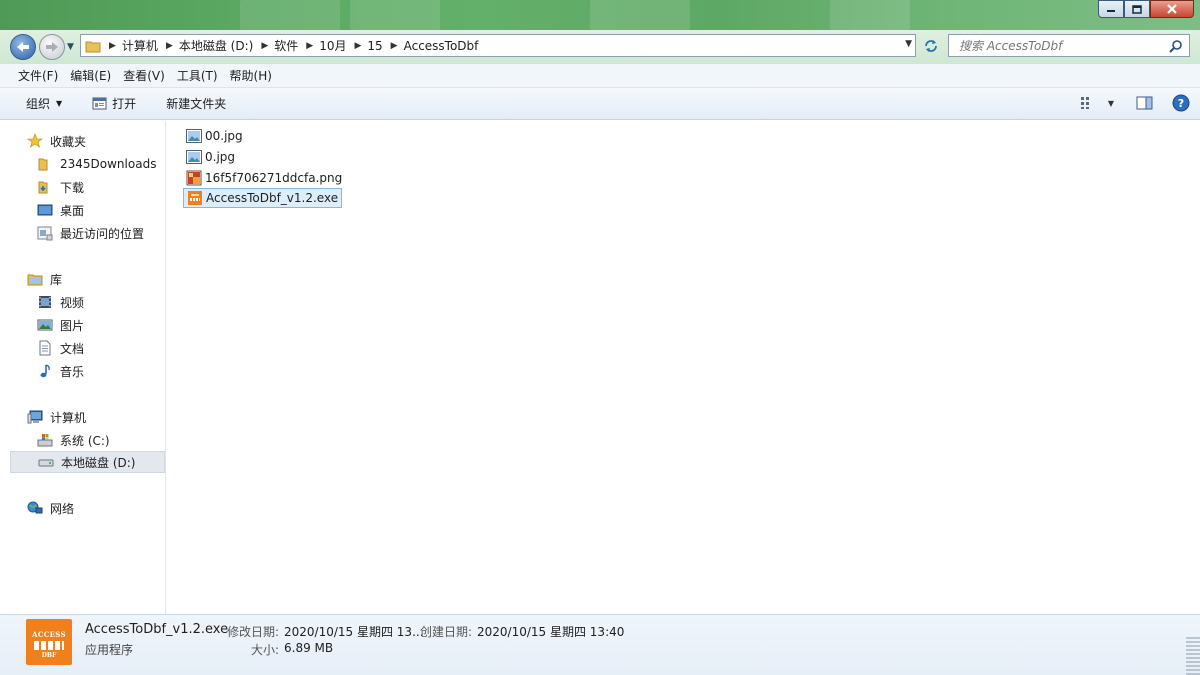  I want to click on command-bar: 组织 ▼ 打开 新建文件夹 ▼ ?, so click(600, 104).